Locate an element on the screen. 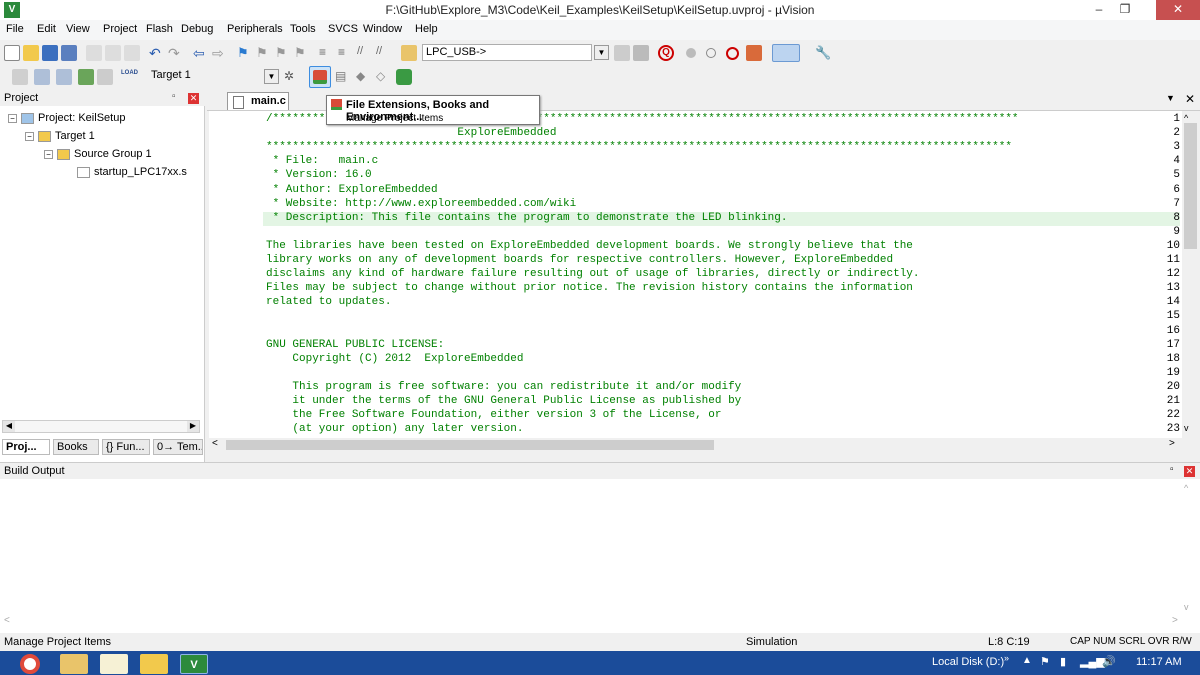  reset-icon is located at coordinates (754, 53).